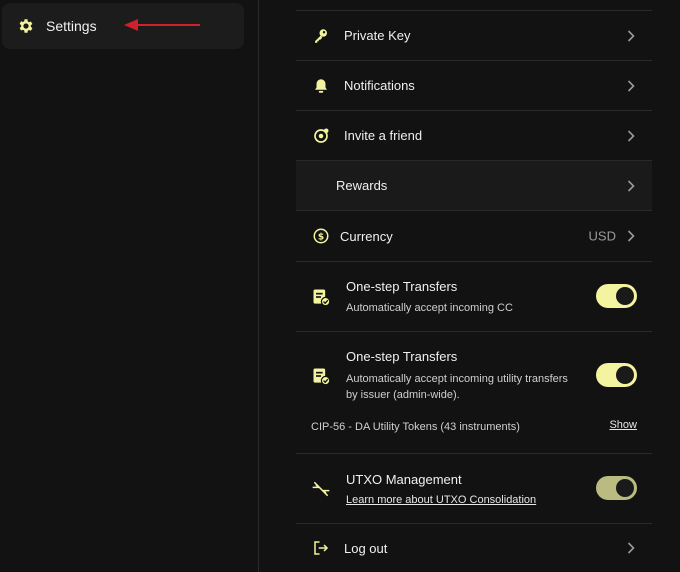  I want to click on logout-icon, so click(321, 548).